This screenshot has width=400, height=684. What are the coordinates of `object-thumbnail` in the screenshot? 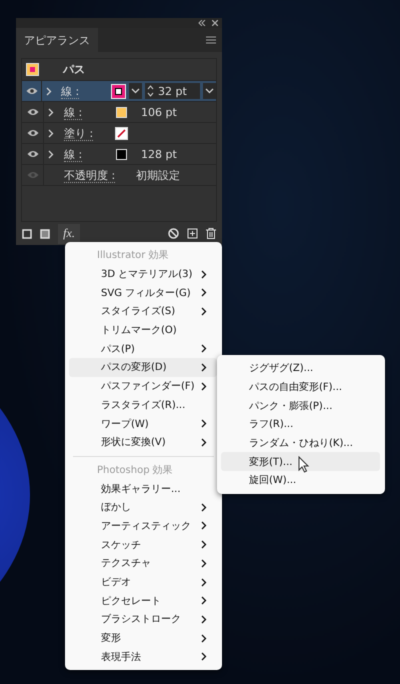 It's located at (32, 69).